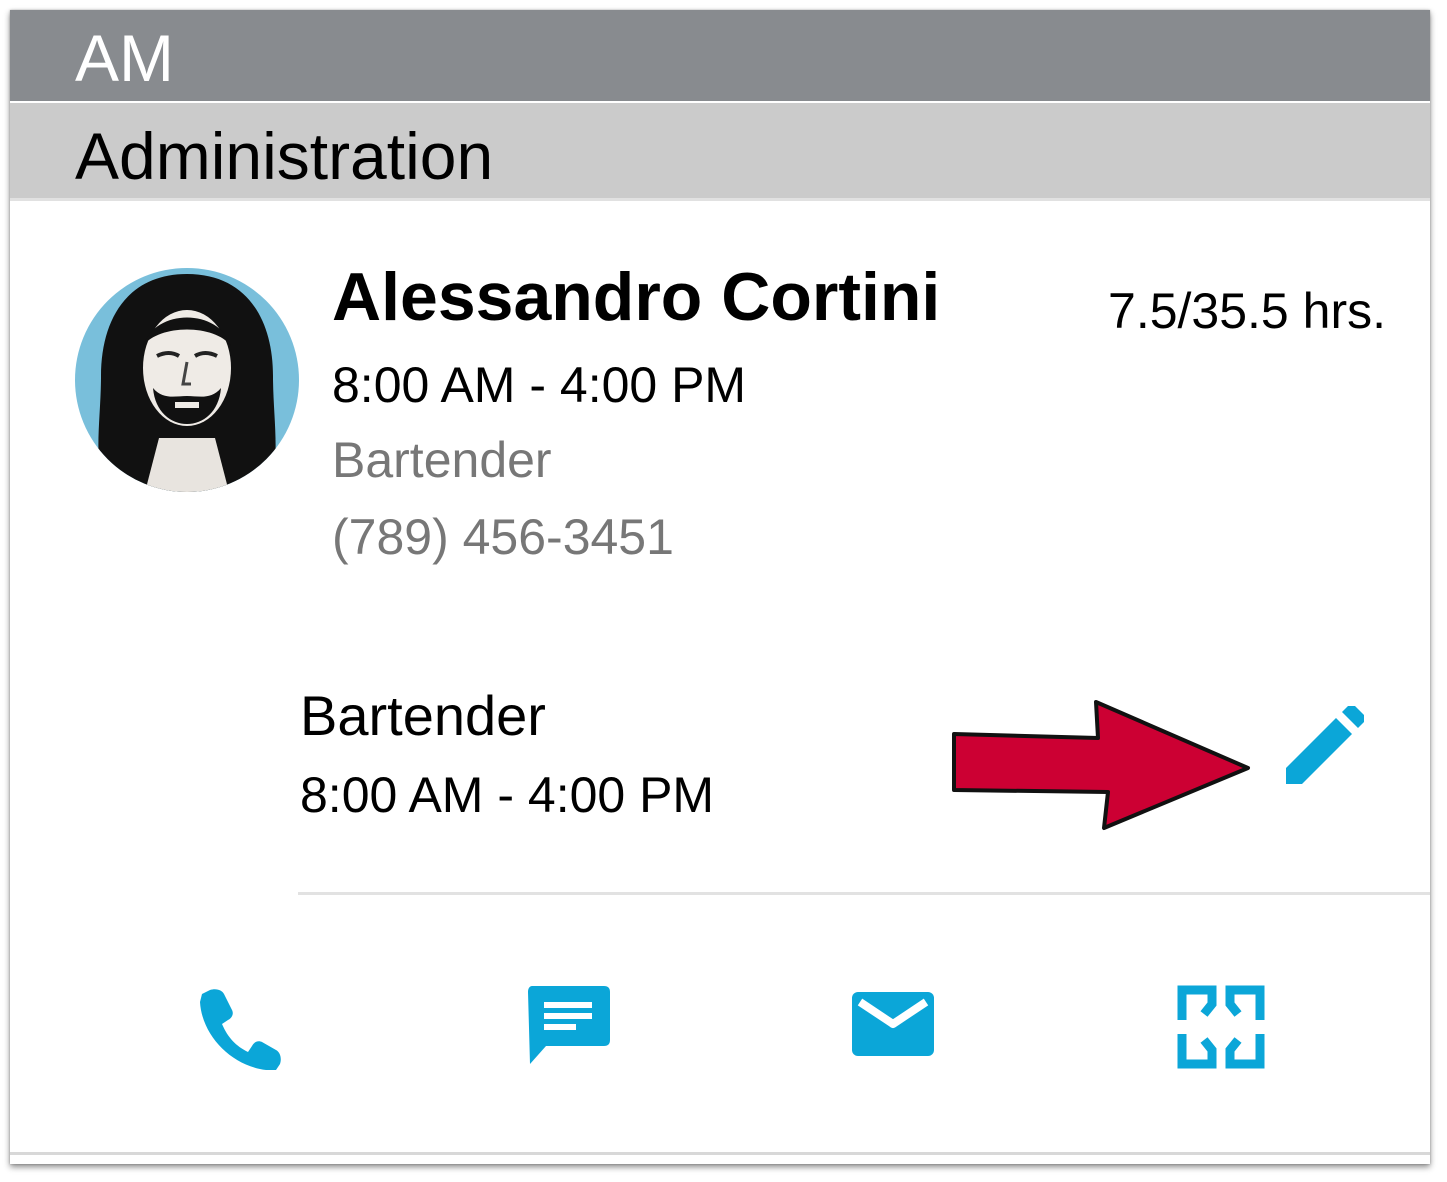 This screenshot has width=1447, height=1182. I want to click on employee-name: Alessandro Cortini, so click(636, 297).